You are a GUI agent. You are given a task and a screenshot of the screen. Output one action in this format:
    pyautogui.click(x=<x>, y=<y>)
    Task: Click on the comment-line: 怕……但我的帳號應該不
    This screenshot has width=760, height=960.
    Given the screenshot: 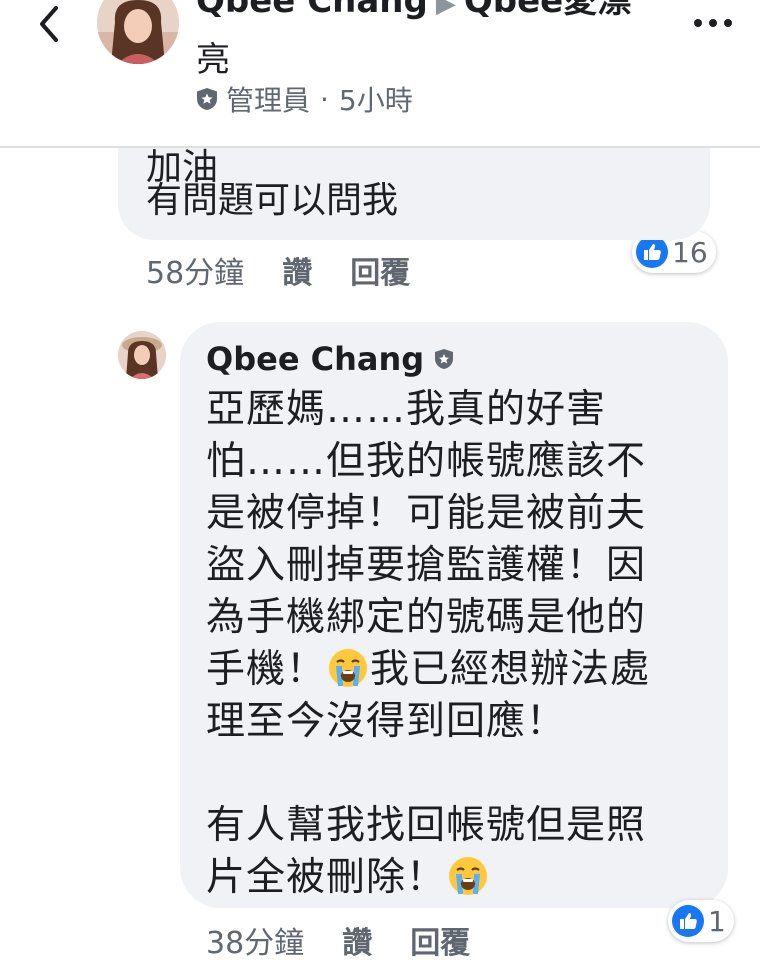 What is the action you would take?
    pyautogui.click(x=426, y=461)
    